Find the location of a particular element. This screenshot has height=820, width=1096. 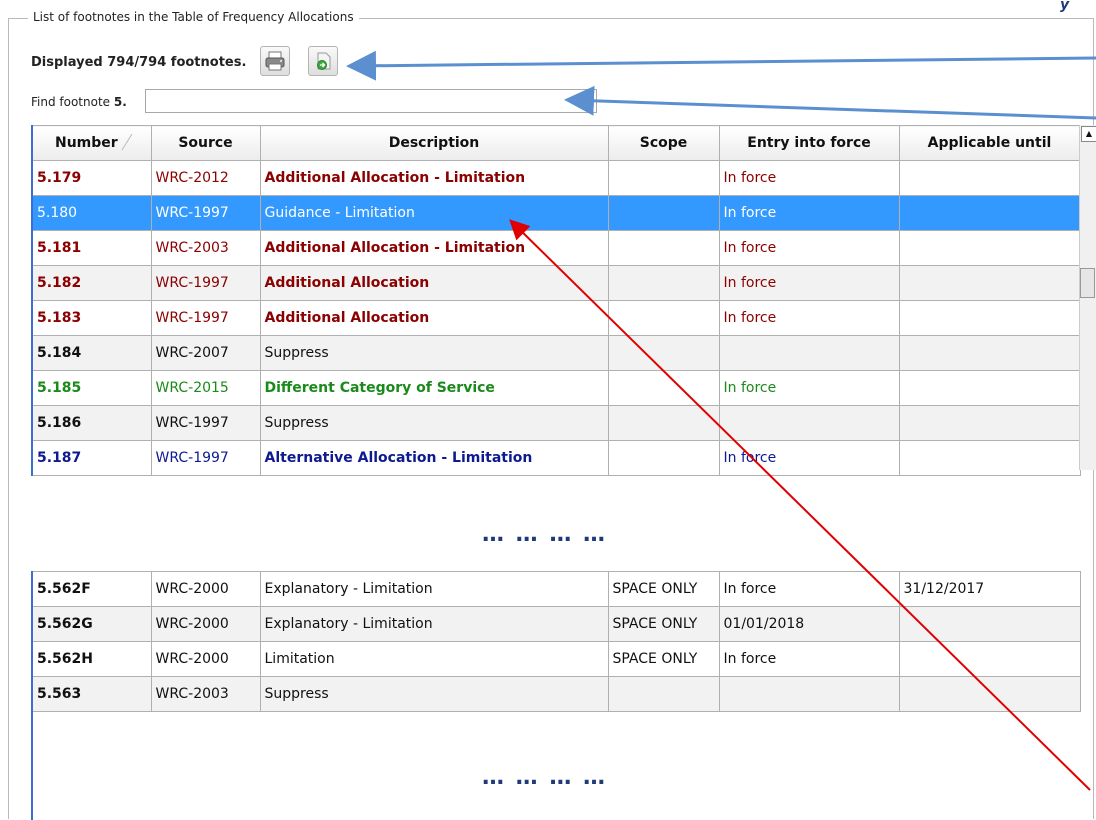

scroll-up-icon: ▲ is located at coordinates (1088, 134).